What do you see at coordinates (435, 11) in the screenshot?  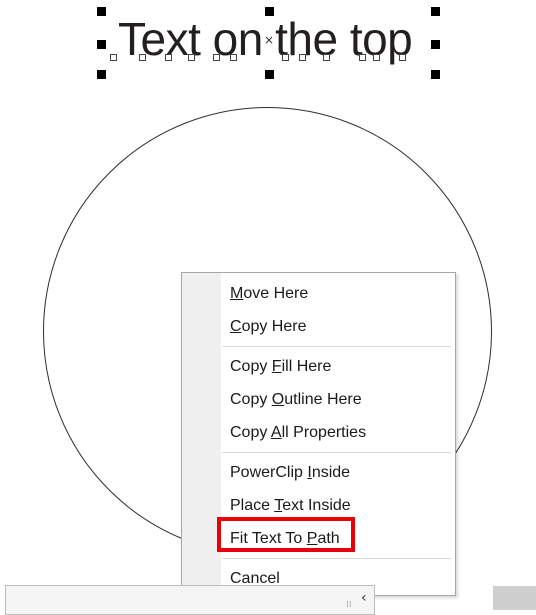 I see `selection-handle-top-right` at bounding box center [435, 11].